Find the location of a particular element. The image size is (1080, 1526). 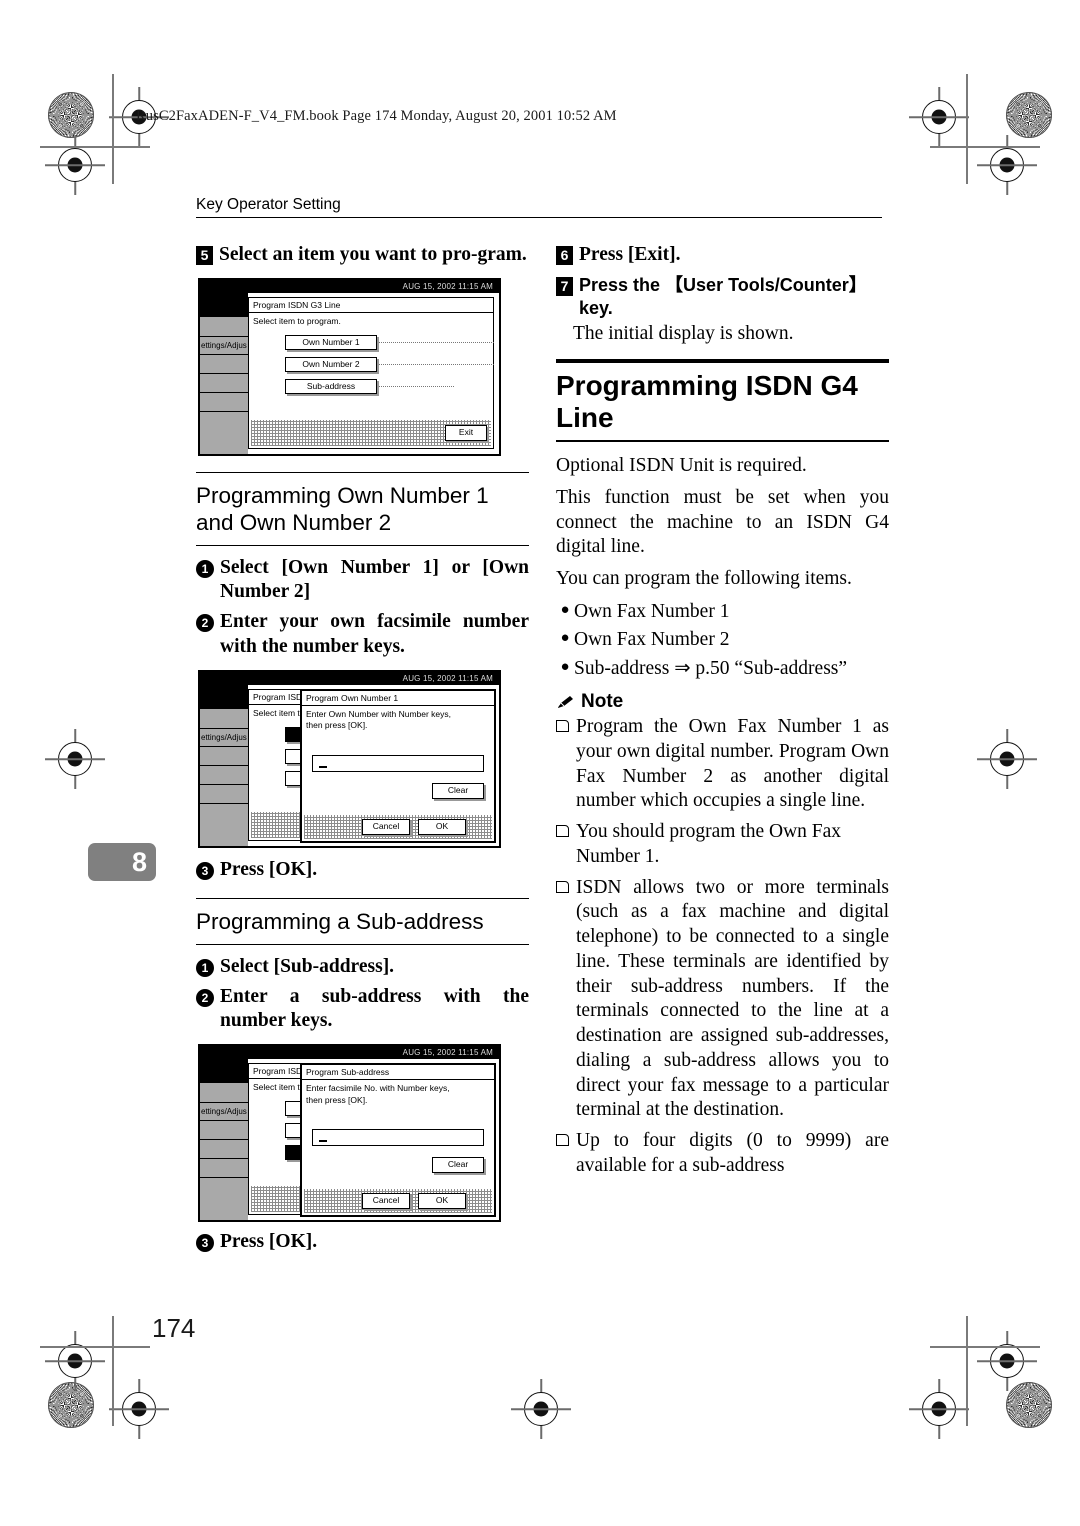

lcd2-dialog-message-line1: Enter Own Number with Number keys, is located at coordinates (379, 713).